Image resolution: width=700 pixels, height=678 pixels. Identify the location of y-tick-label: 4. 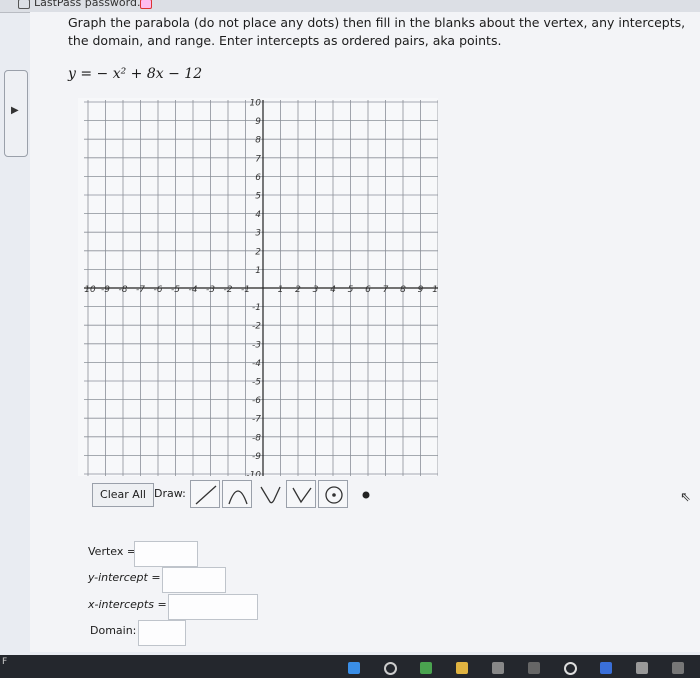
(258, 215).